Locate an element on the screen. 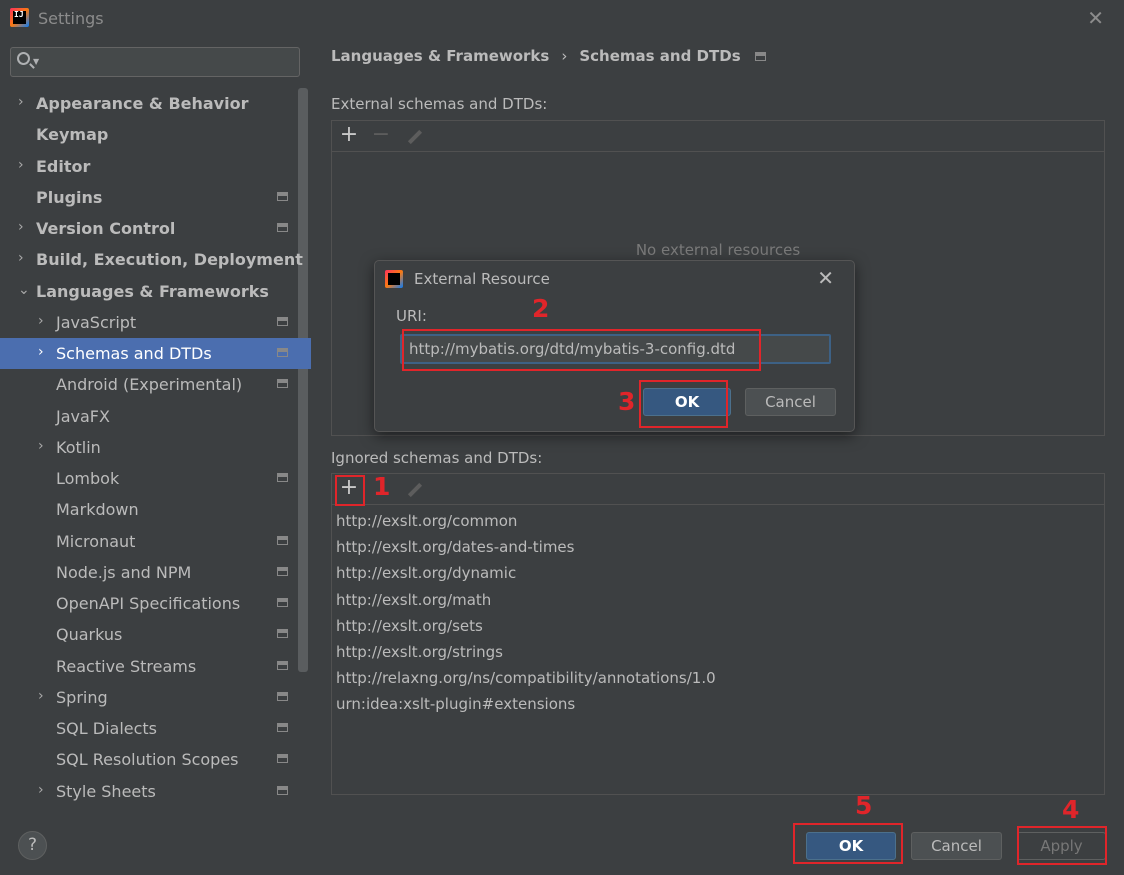 The width and height of the screenshot is (1124, 875). list-item: http://exslt.org/dates-and-times is located at coordinates (455, 547).